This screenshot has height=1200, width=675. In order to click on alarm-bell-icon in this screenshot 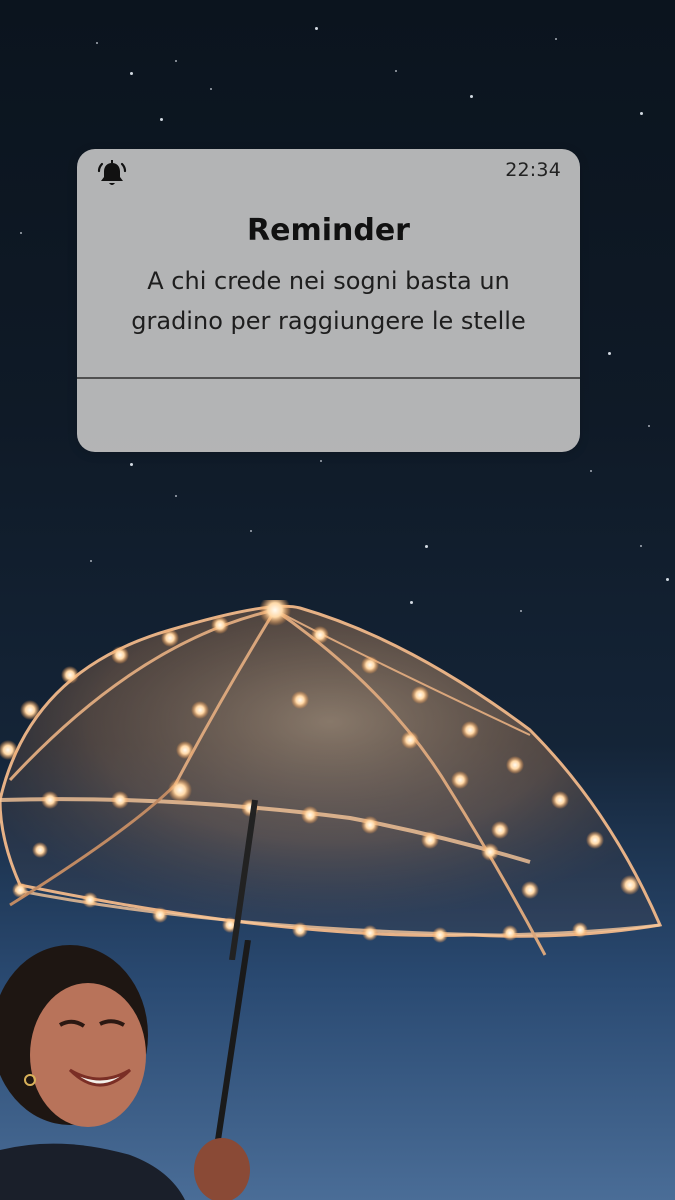, I will do `click(112, 172)`.